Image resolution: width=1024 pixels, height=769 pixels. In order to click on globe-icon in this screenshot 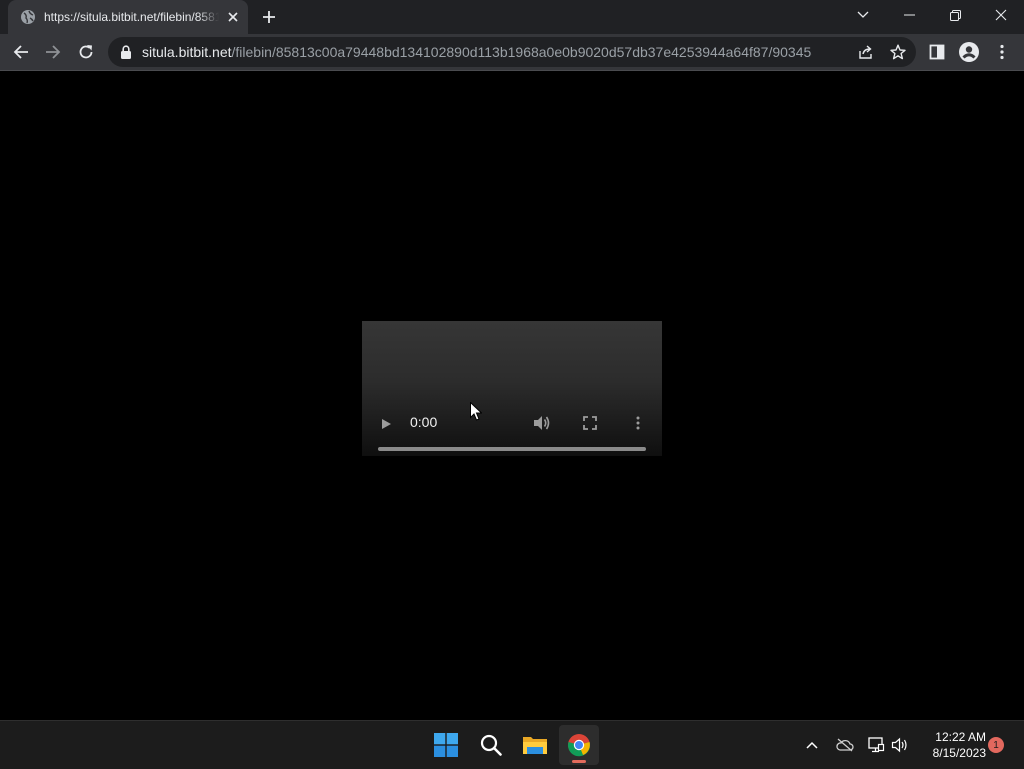, I will do `click(28, 17)`.